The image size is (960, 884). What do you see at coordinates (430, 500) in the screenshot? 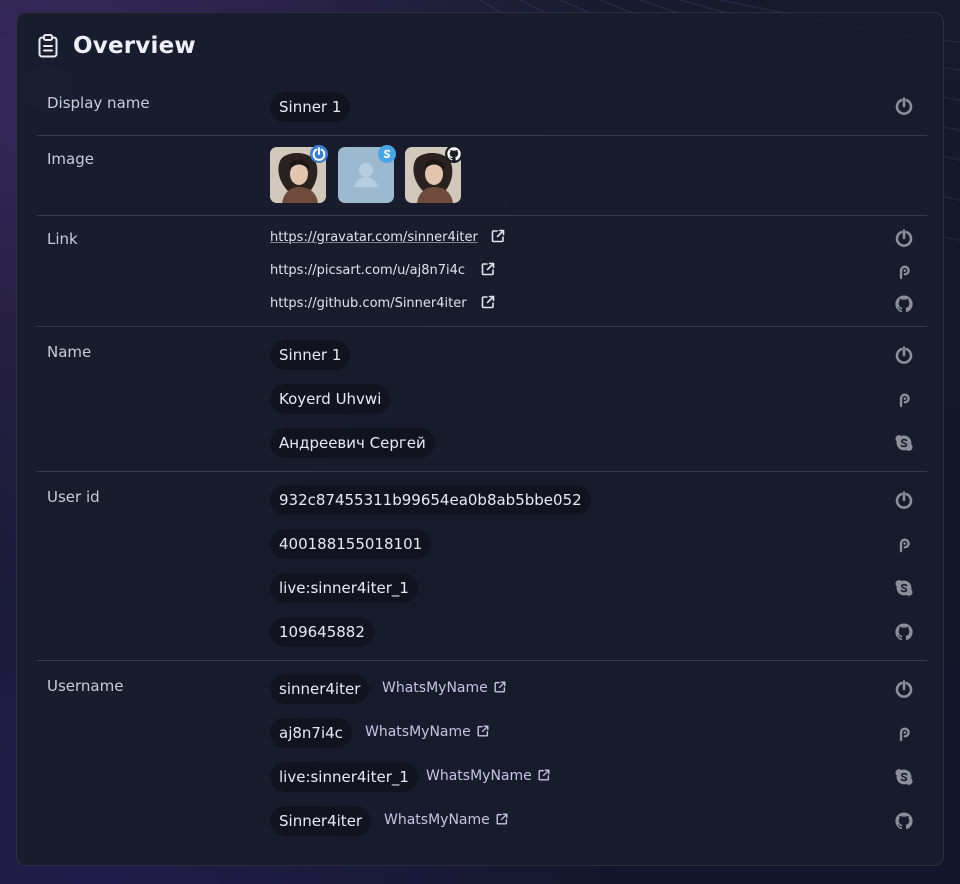
I see `user-id-value: 932c87455311b99654ea0b8ab5bbe052` at bounding box center [430, 500].